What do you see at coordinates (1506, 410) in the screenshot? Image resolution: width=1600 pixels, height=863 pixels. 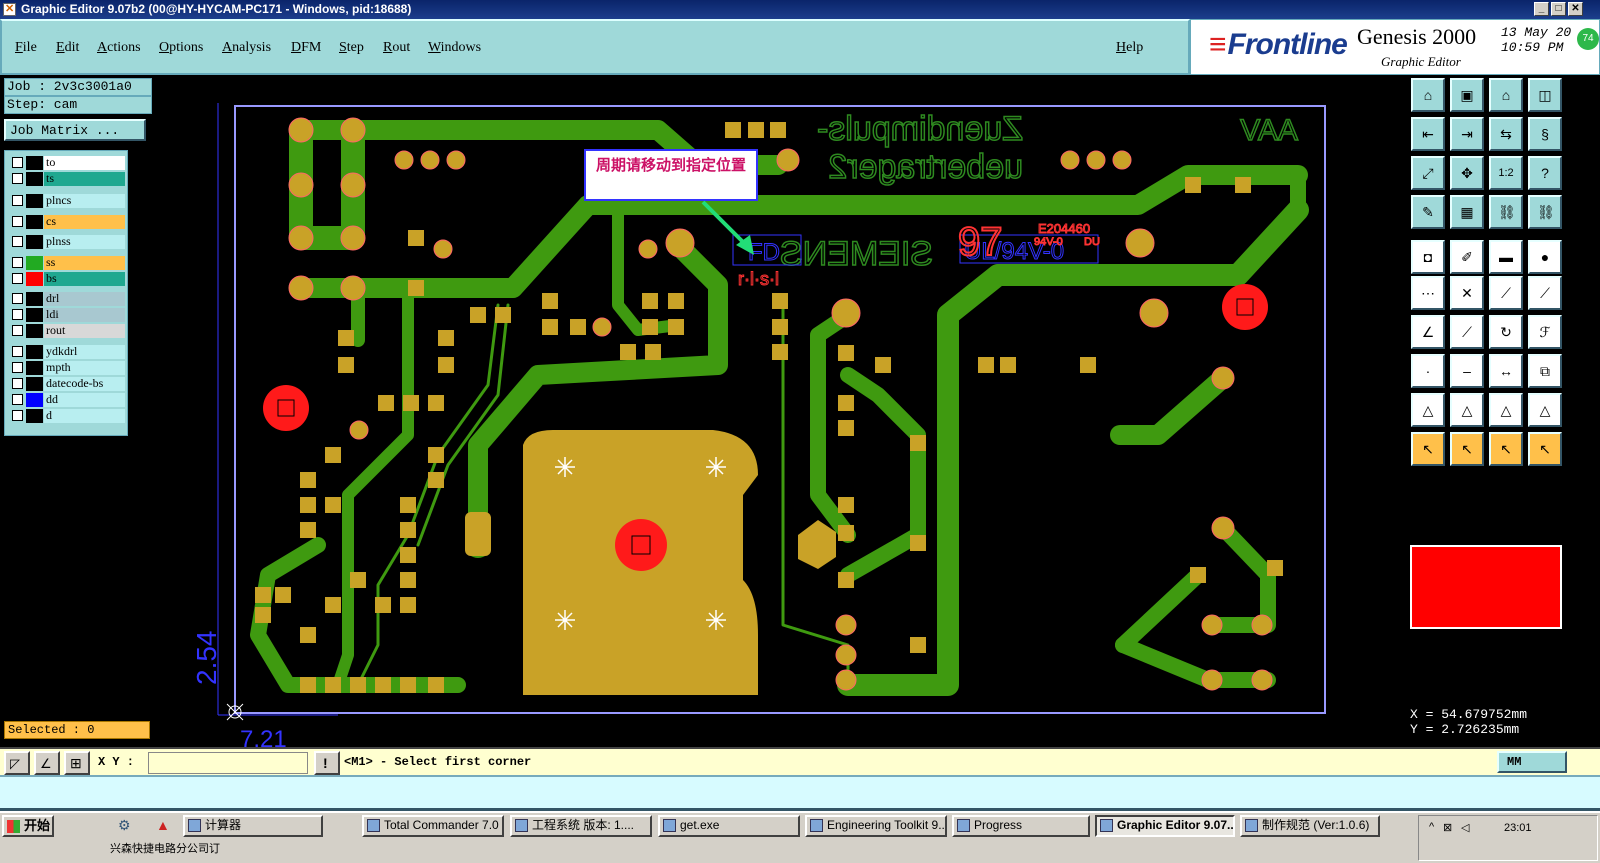 I see `toolbar-button-triangle3: △` at bounding box center [1506, 410].